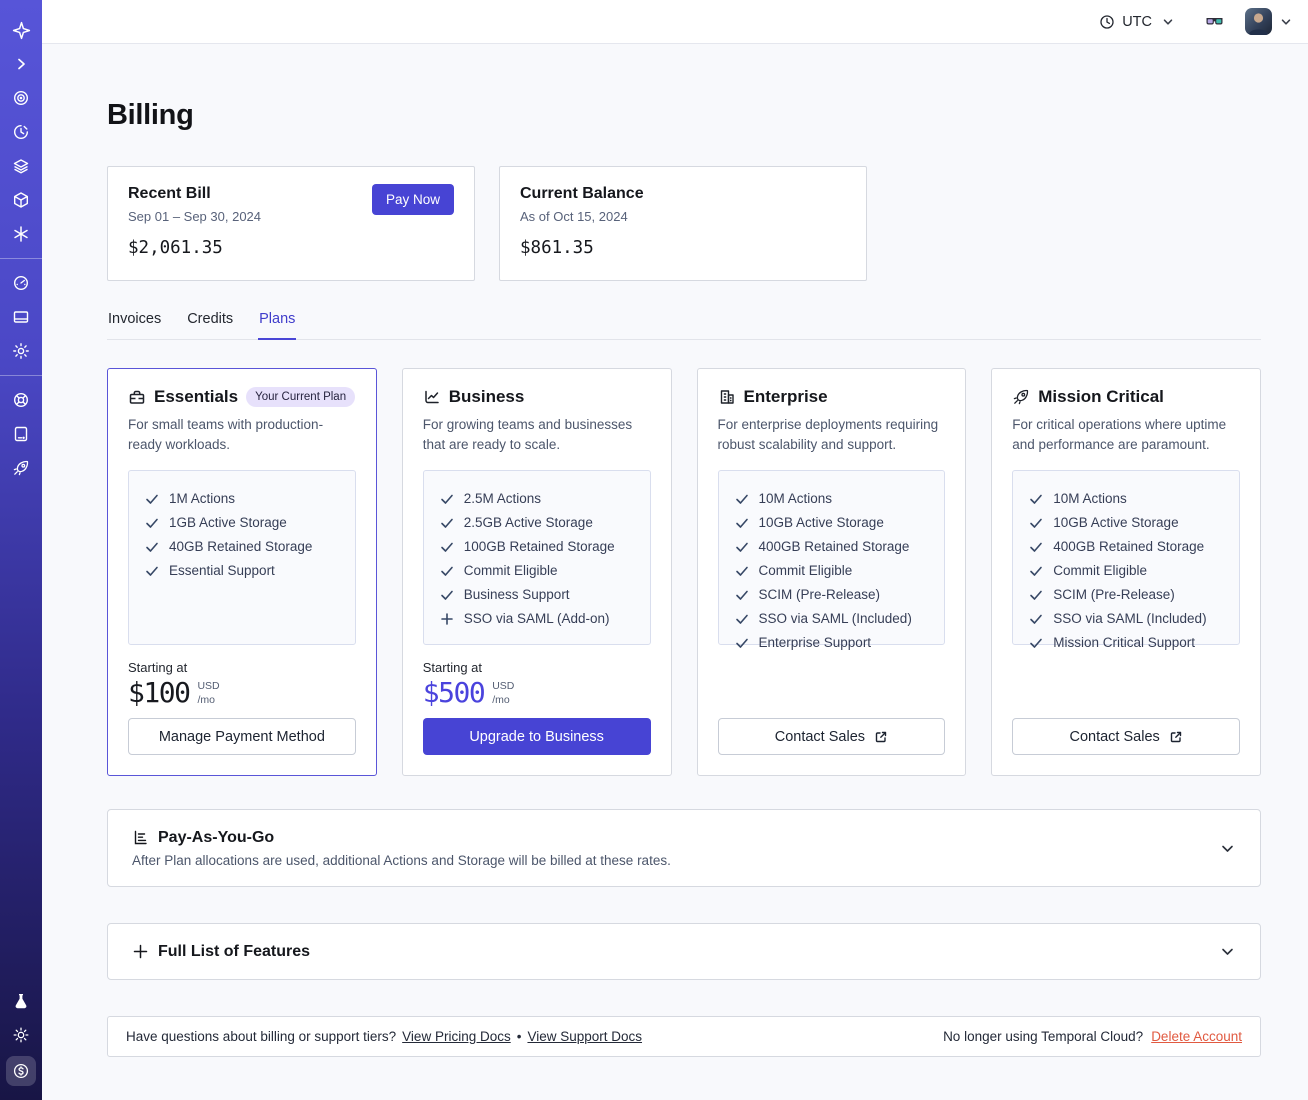 The image size is (1308, 1100). What do you see at coordinates (196, 396) in the screenshot?
I see `plan-name: Essentials` at bounding box center [196, 396].